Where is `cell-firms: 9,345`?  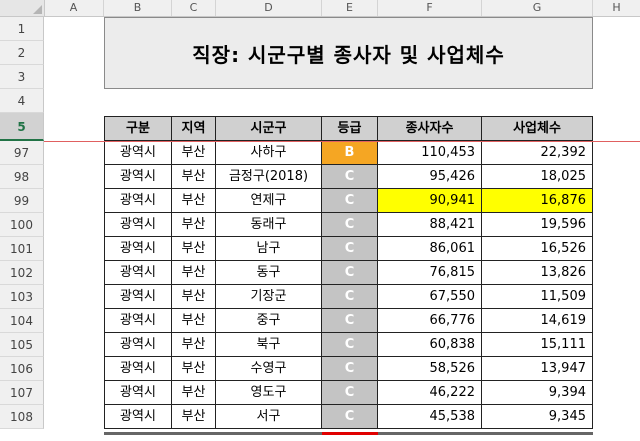
cell-firms: 9,345 is located at coordinates (537, 417).